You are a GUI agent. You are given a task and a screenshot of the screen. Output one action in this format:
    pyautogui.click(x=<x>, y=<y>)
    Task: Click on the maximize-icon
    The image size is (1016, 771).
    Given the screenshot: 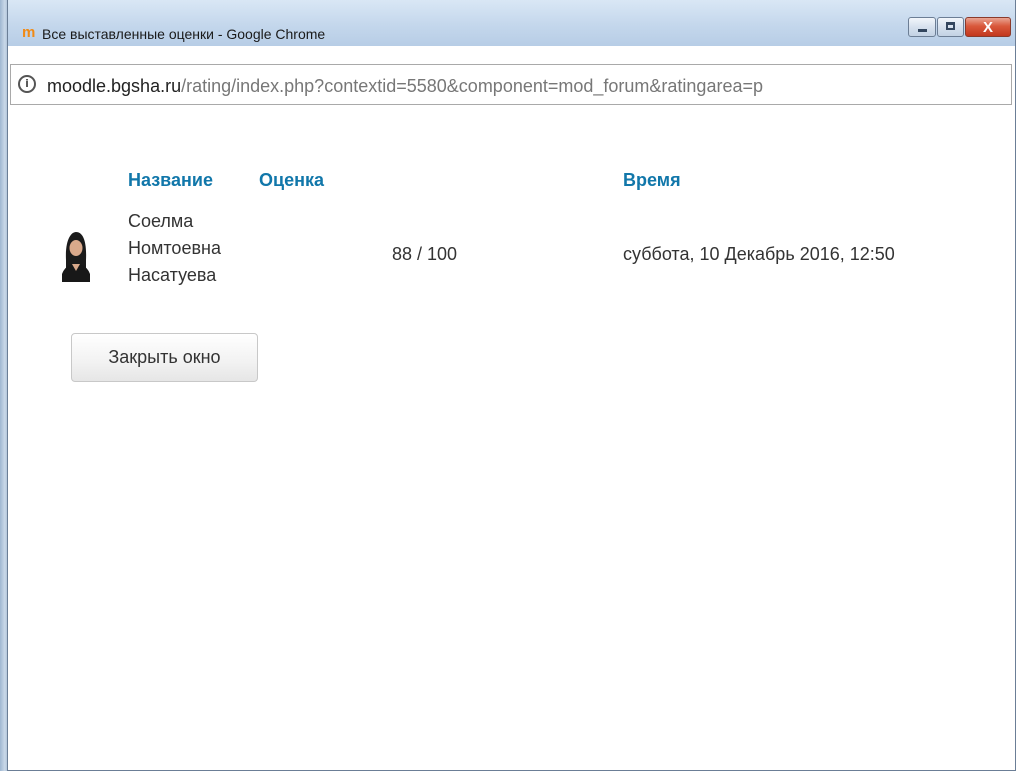 What is the action you would take?
    pyautogui.click(x=950, y=26)
    